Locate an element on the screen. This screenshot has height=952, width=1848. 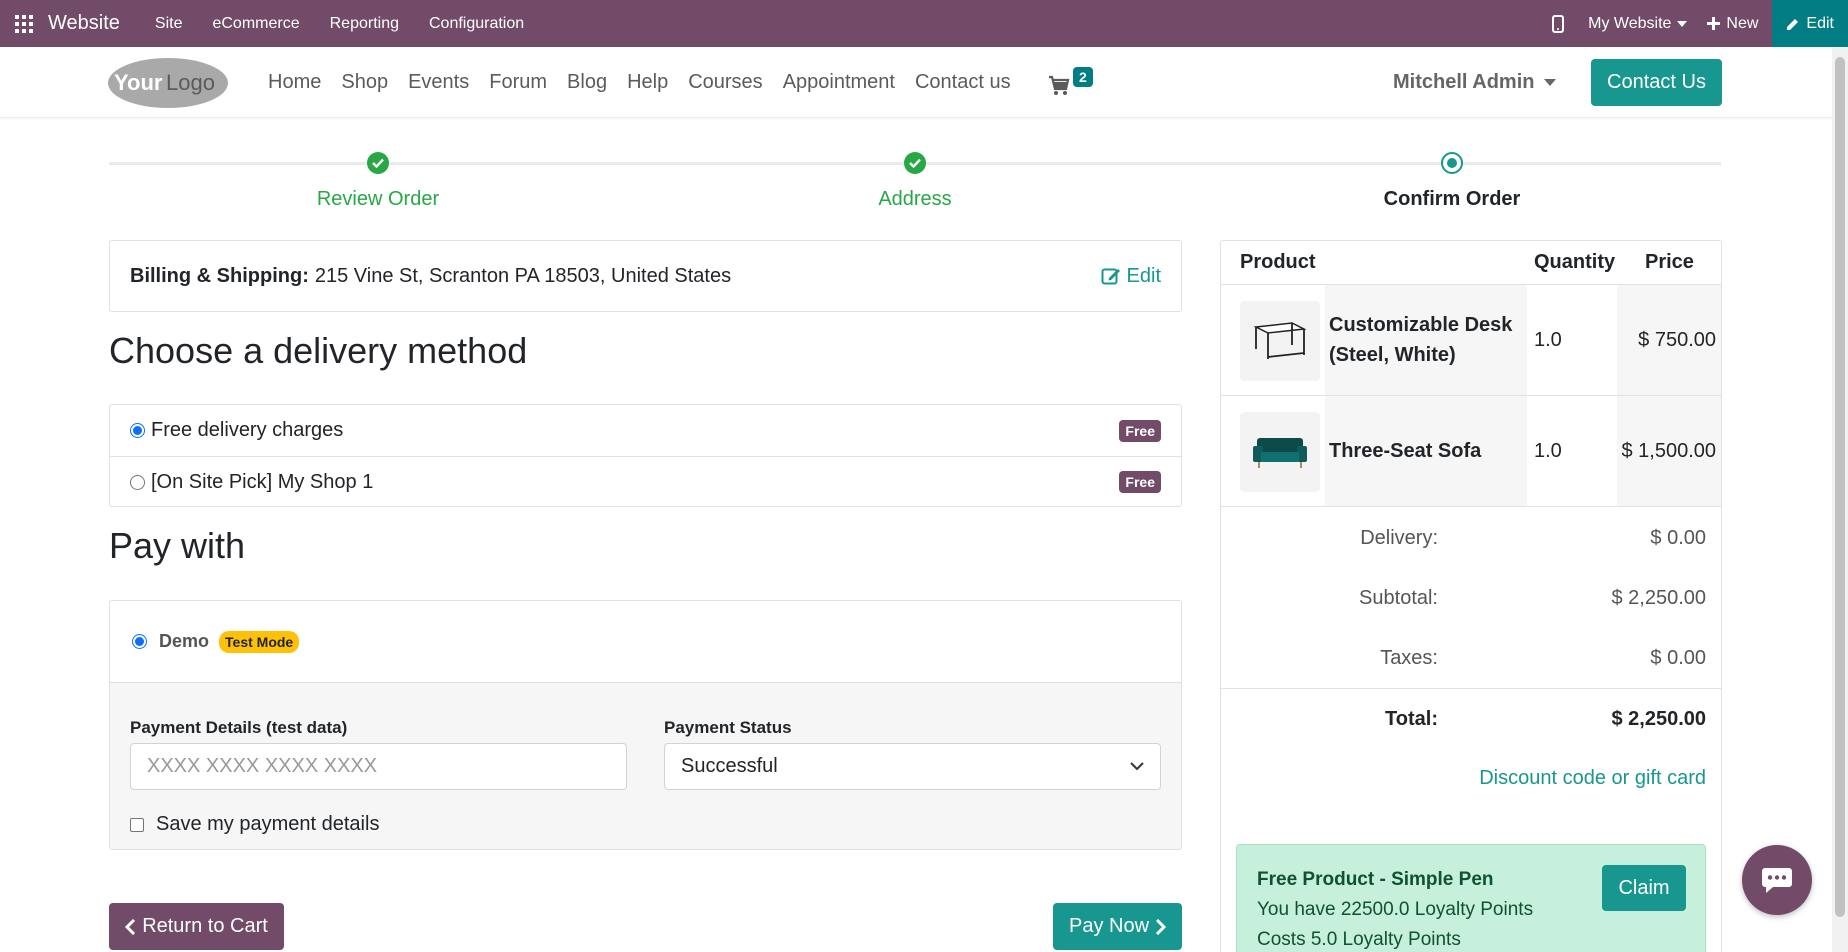
product-name-line1: Three-Seat Sofa is located at coordinates (1405, 451).